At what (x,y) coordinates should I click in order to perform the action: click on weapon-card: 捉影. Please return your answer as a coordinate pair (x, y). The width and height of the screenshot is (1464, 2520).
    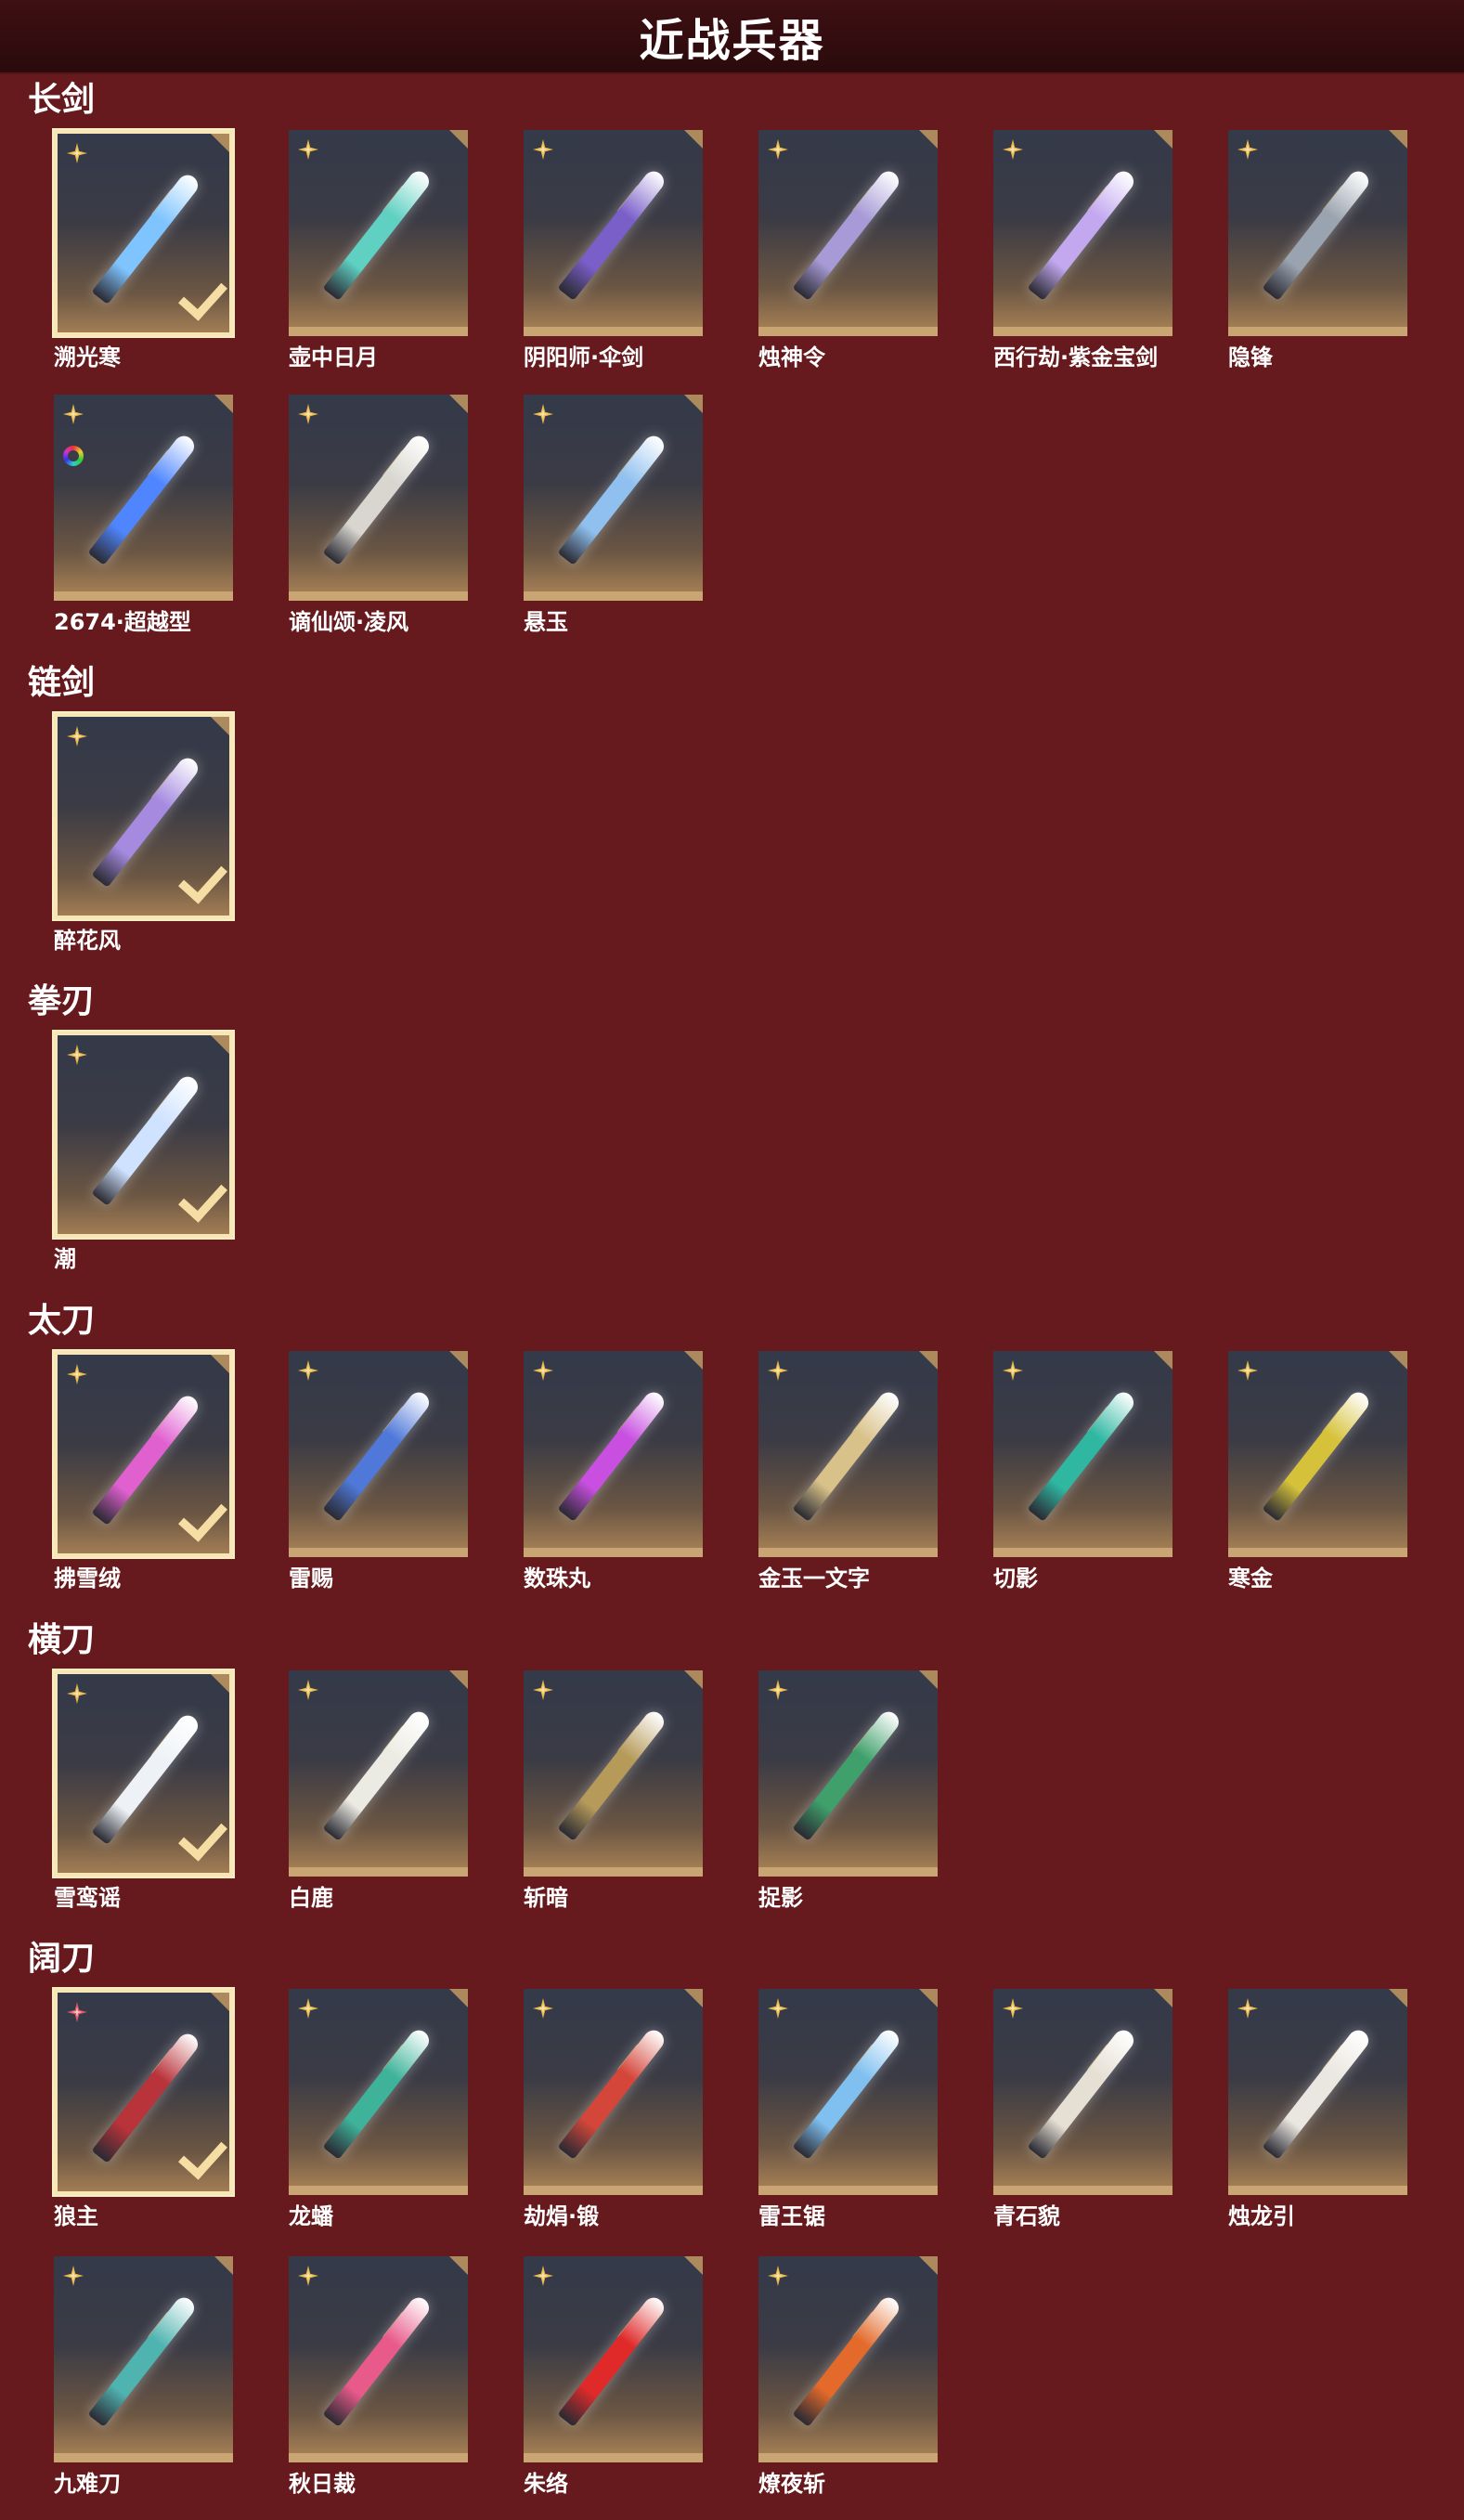
    Looking at the image, I should click on (848, 1790).